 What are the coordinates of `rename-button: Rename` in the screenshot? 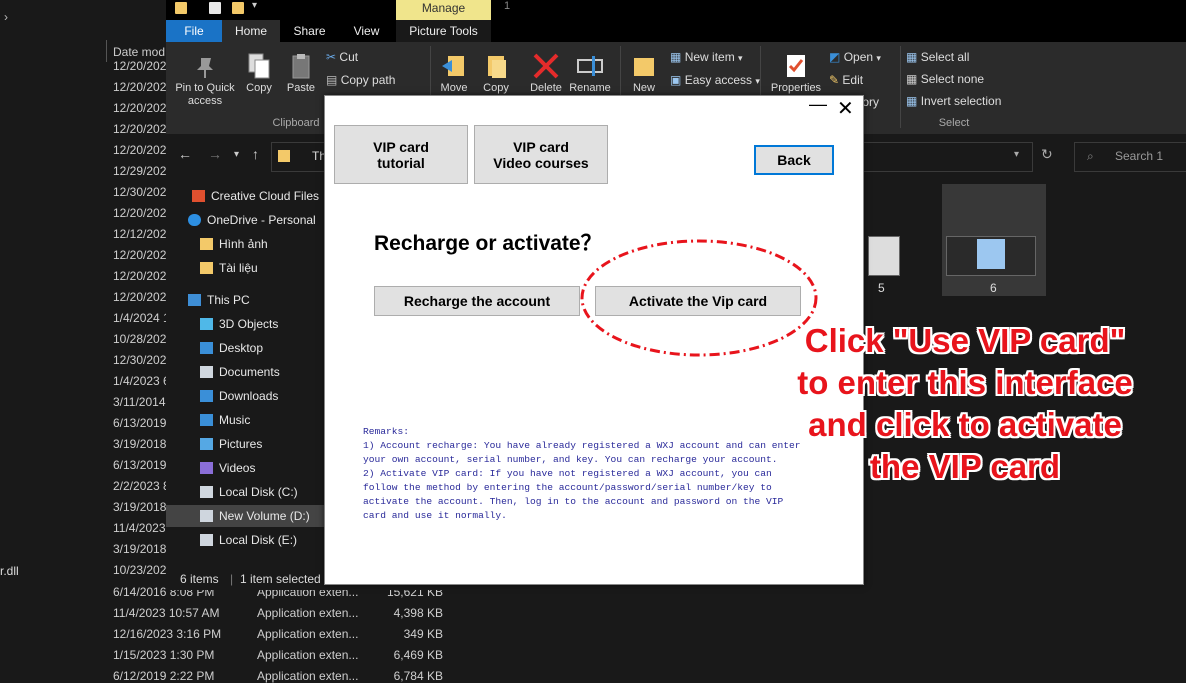 It's located at (590, 73).